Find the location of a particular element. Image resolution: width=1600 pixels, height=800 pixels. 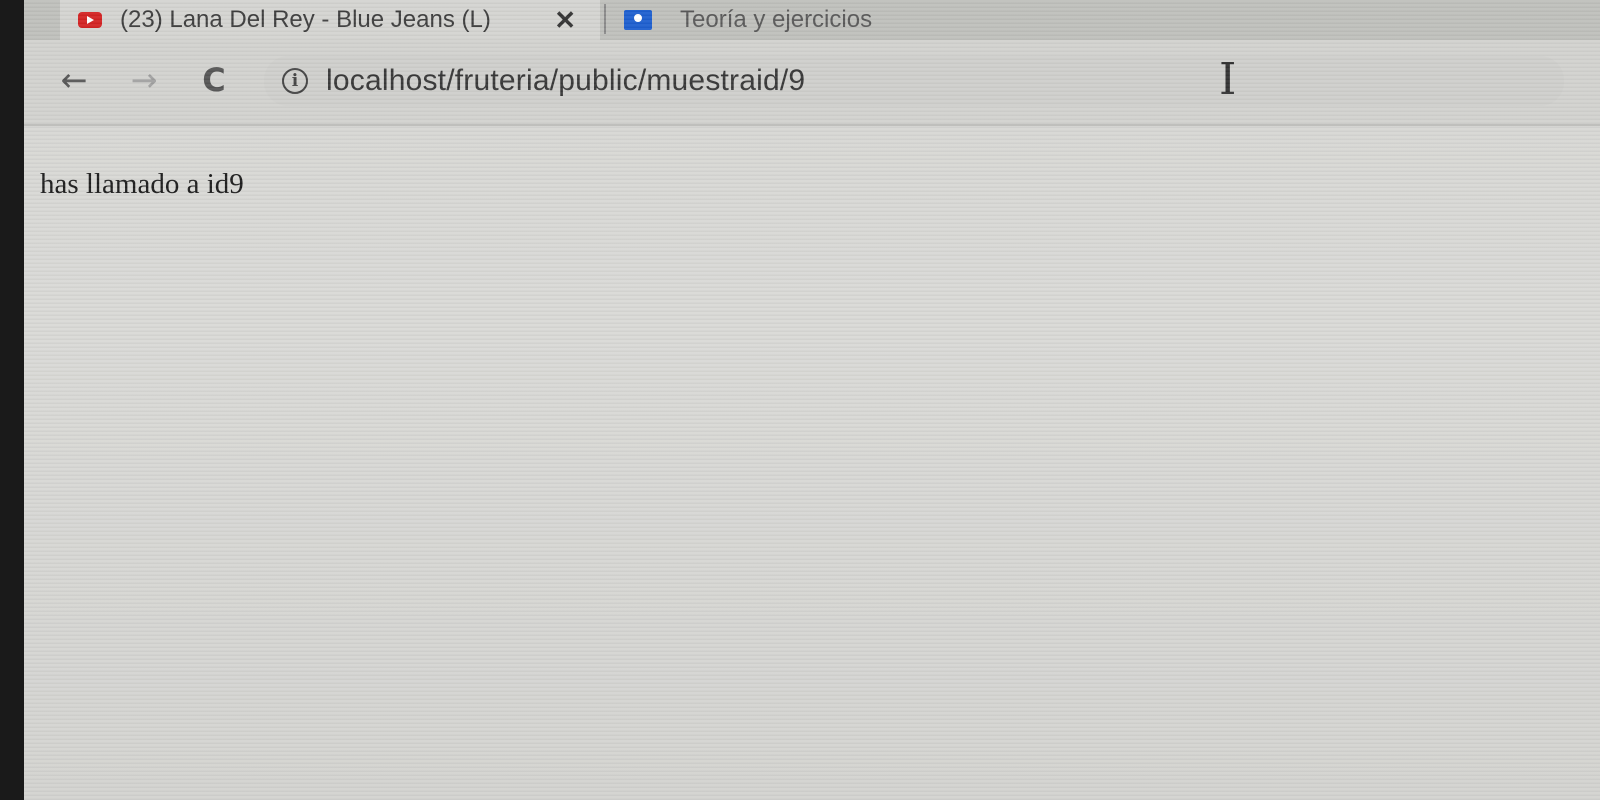

reload-button: C is located at coordinates (214, 80).